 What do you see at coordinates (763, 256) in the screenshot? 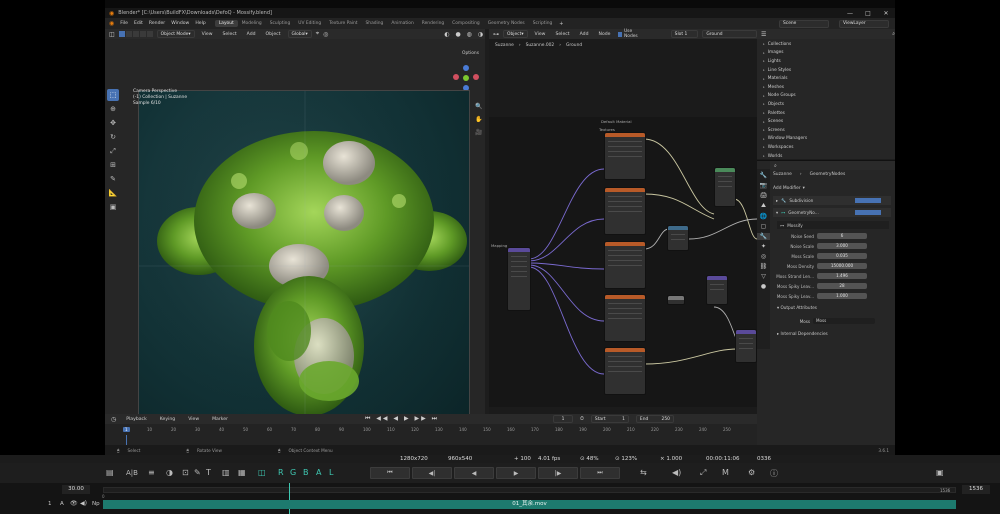
I see `physics-tab-icon: ◎` at bounding box center [763, 256].